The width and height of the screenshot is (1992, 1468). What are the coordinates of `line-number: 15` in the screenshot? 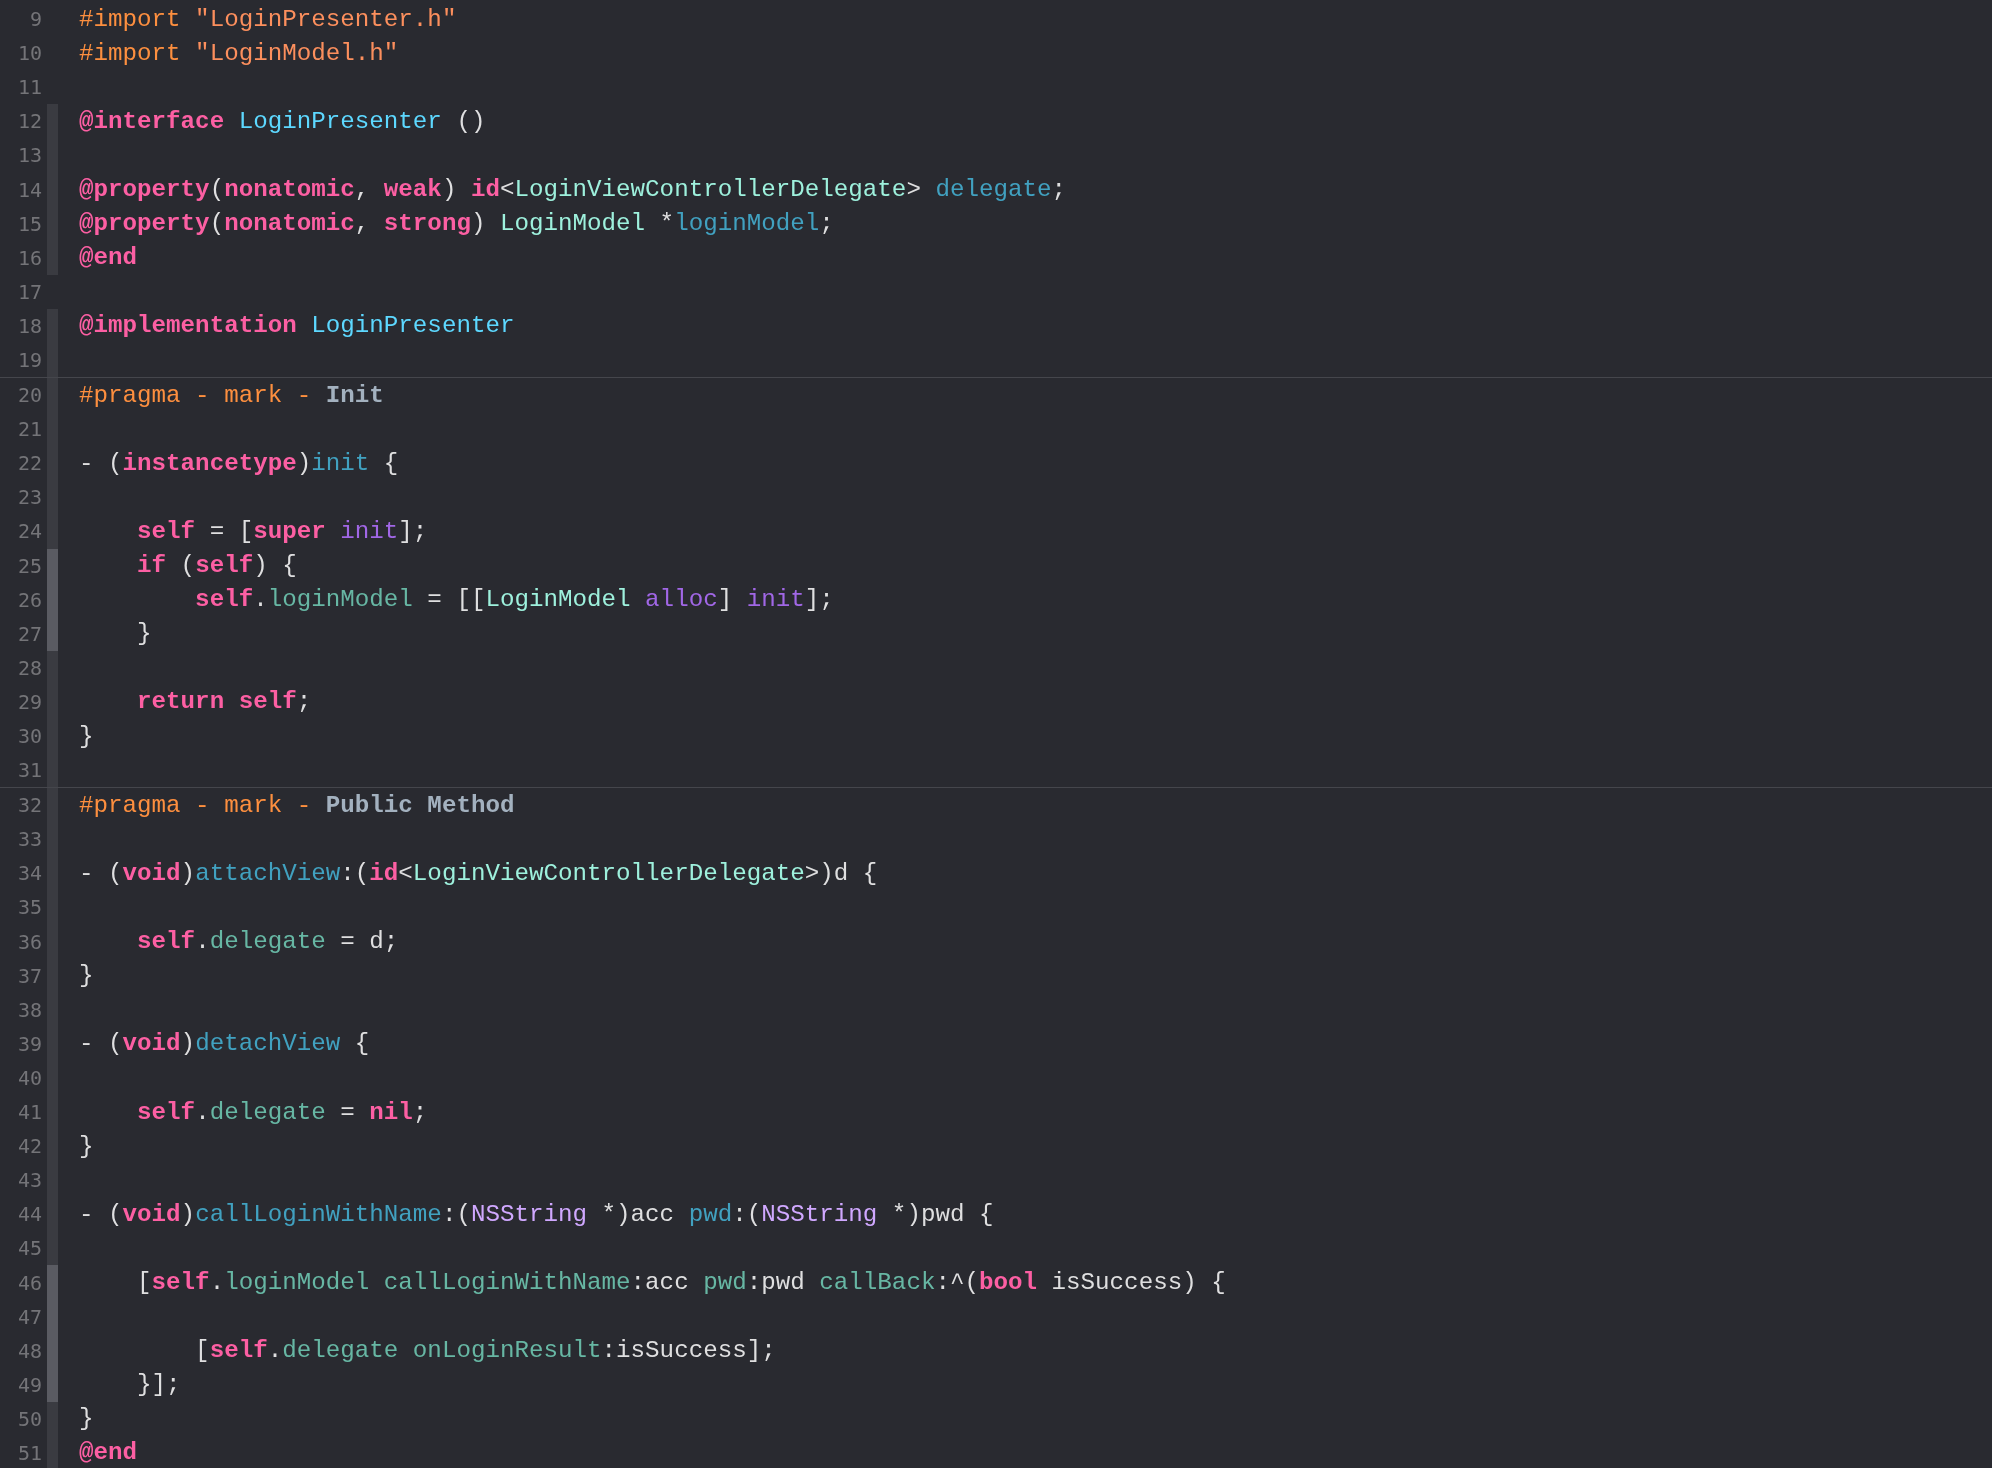 It's located at (29, 223).